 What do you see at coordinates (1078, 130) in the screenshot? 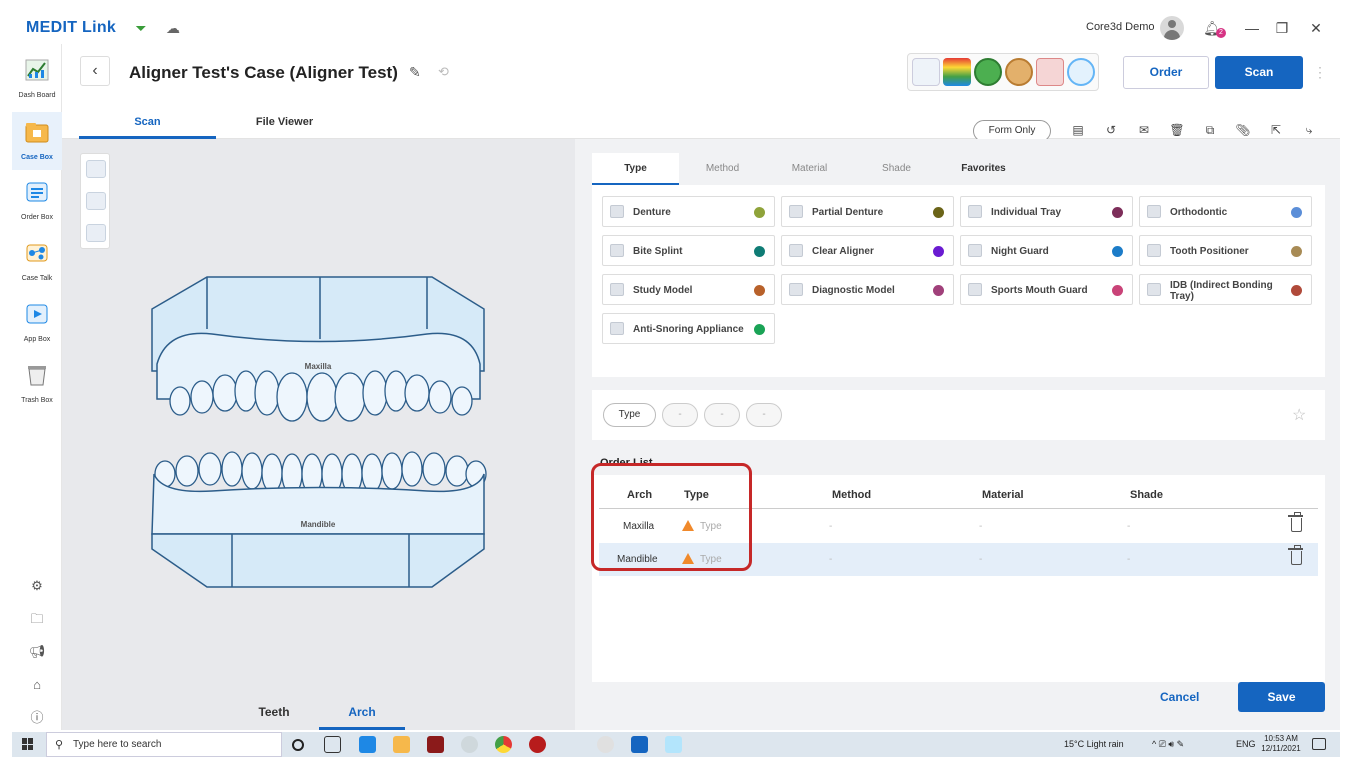
I see `note-icon: ▤` at bounding box center [1078, 130].